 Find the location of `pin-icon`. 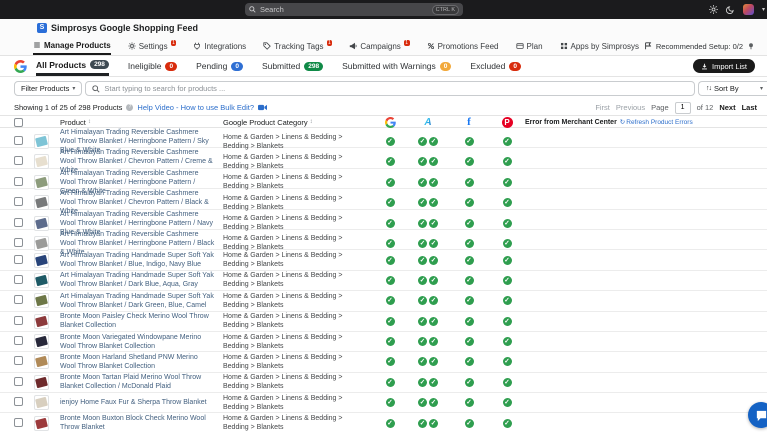

pin-icon is located at coordinates (751, 46).